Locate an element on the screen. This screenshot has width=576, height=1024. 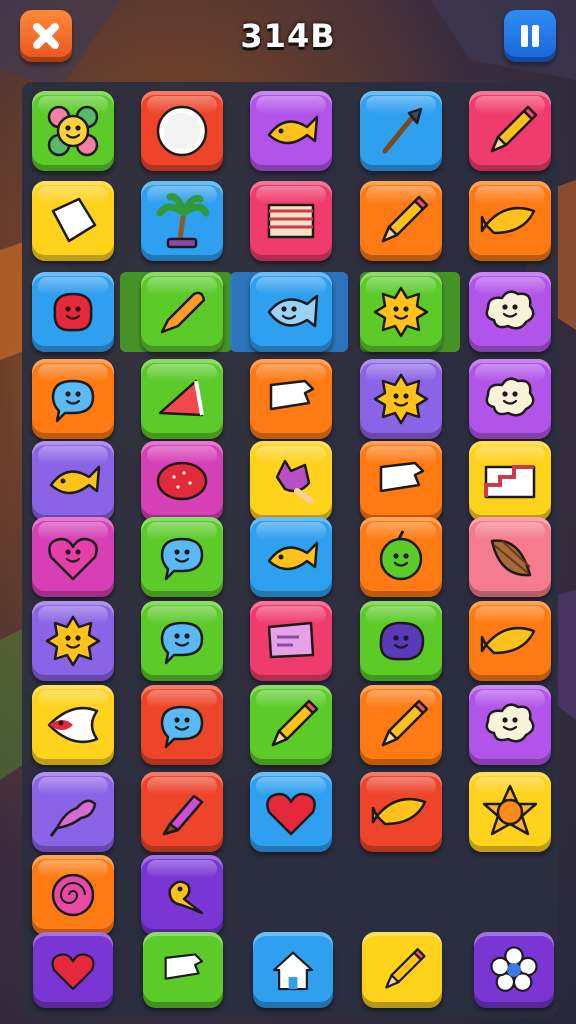
flag-note-icon is located at coordinates (291, 640).